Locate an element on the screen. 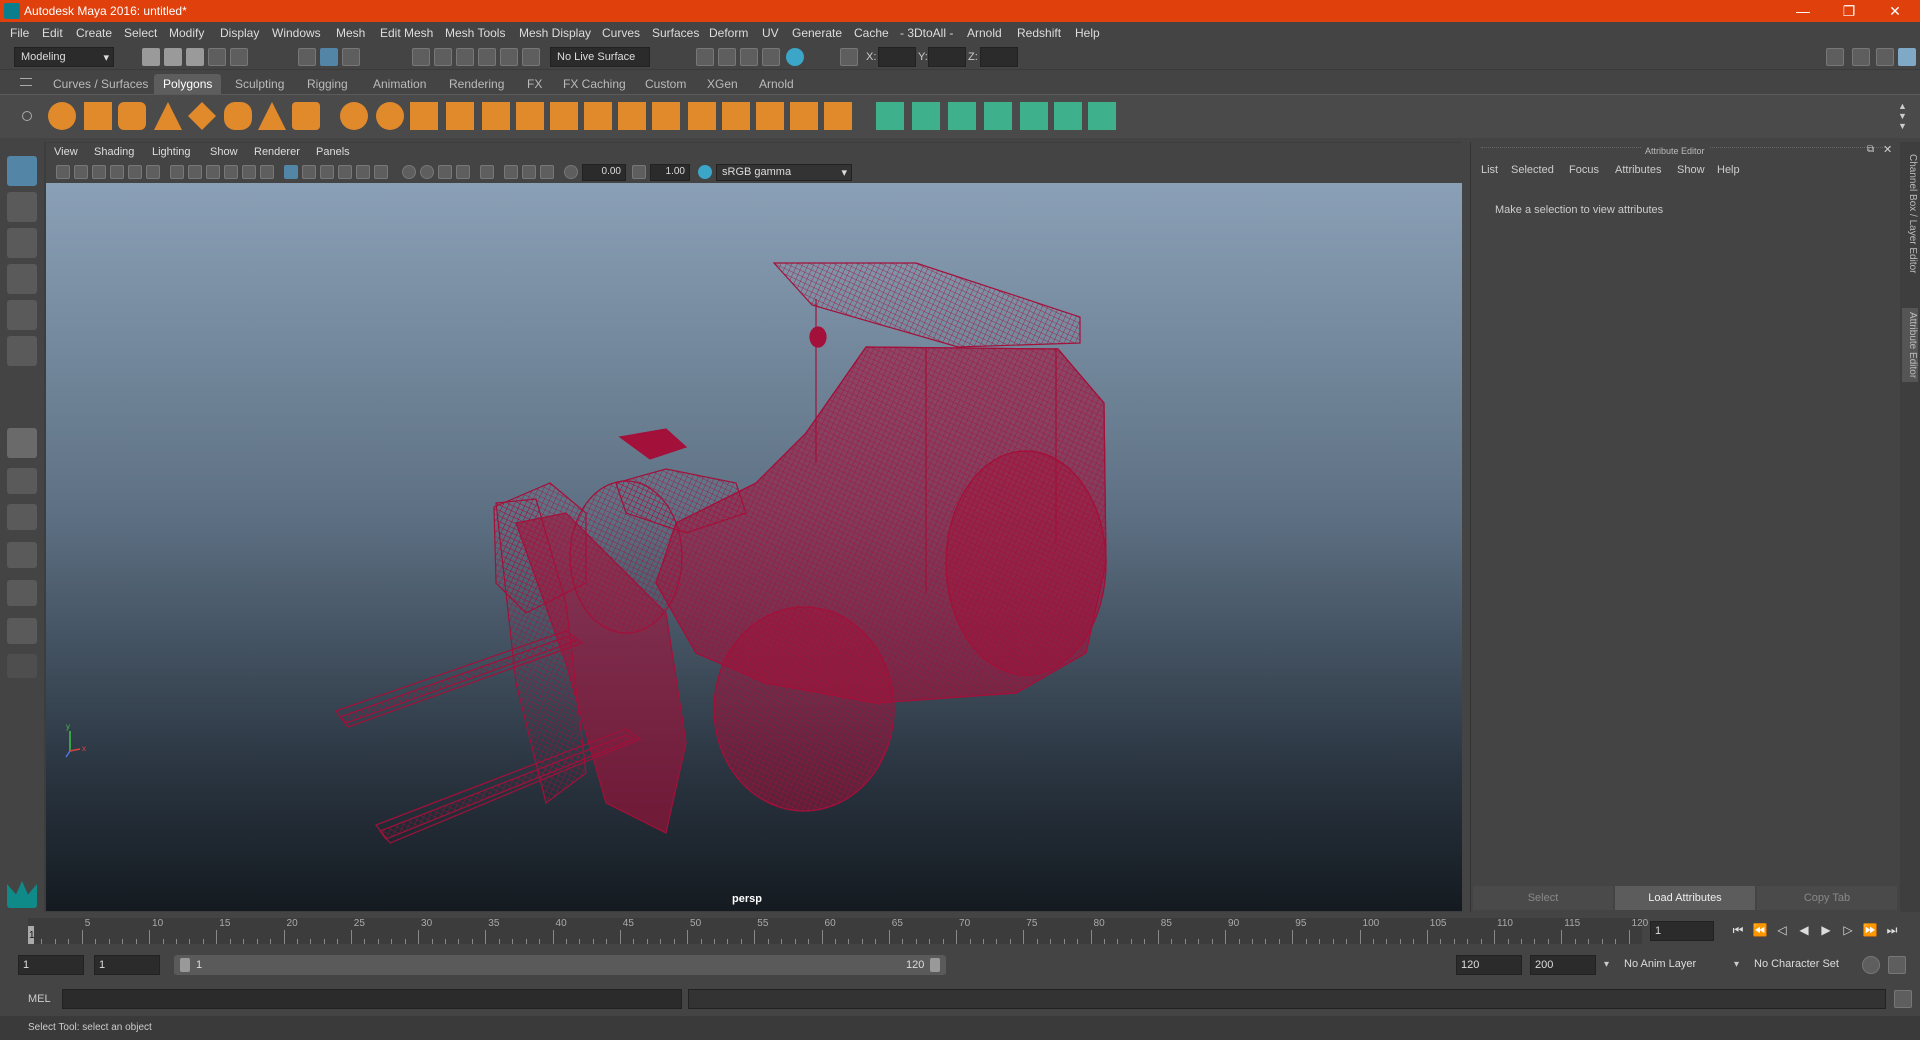 The width and height of the screenshot is (1920, 1040). grid-toggle-icon is located at coordinates (177, 172).